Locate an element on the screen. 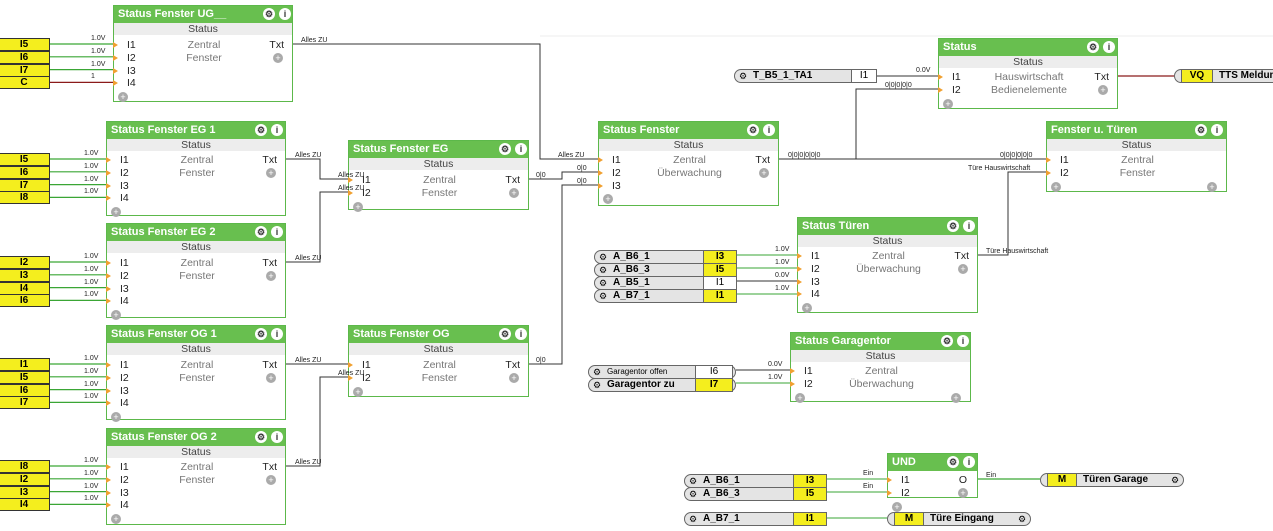 Image resolution: width=1273 pixels, height=531 pixels. signal-source: ⚙ A_B5_1 I1 is located at coordinates (665, 283).